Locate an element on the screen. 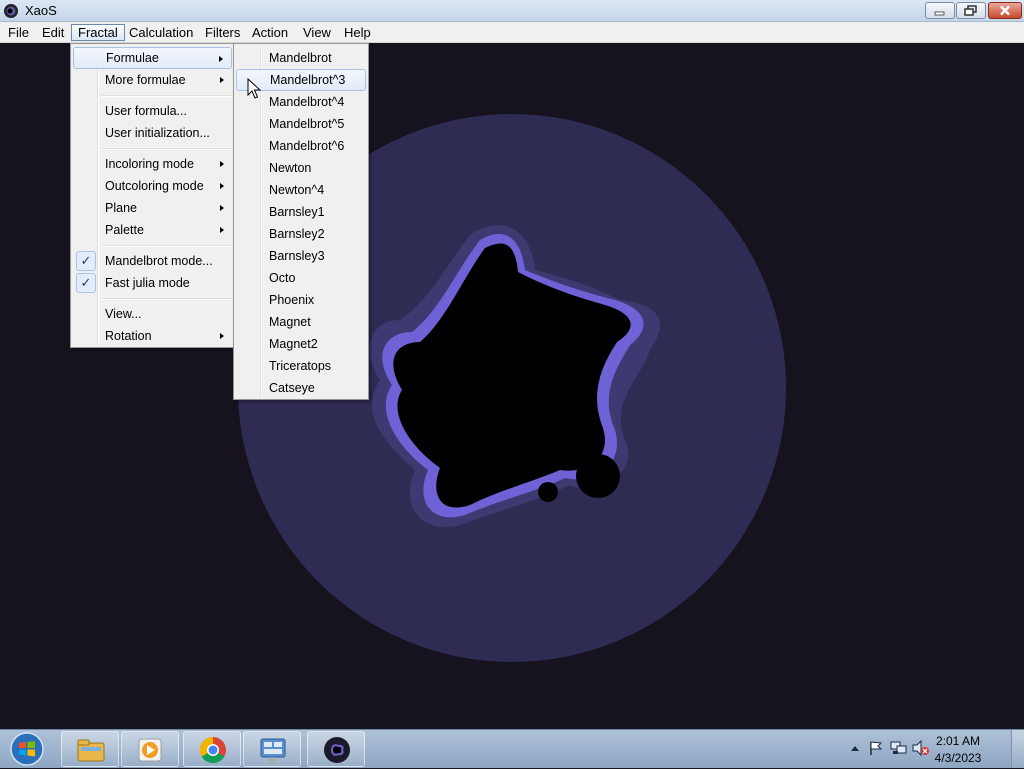  formula-triceratops: Triceratops is located at coordinates (301, 366).